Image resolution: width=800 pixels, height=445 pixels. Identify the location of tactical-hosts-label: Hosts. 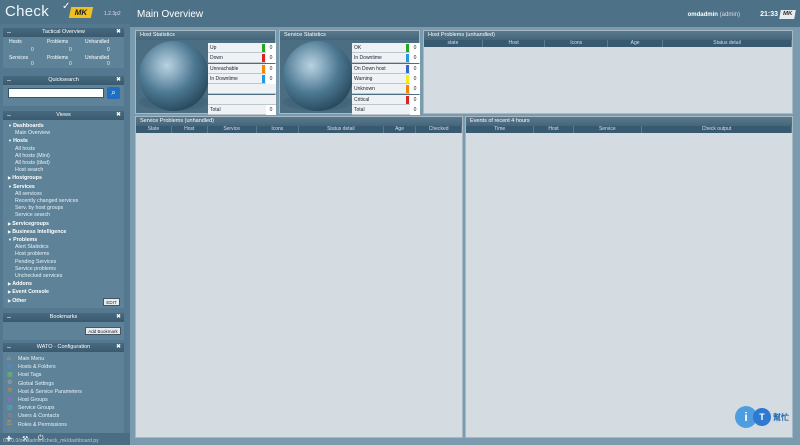
(15, 42).